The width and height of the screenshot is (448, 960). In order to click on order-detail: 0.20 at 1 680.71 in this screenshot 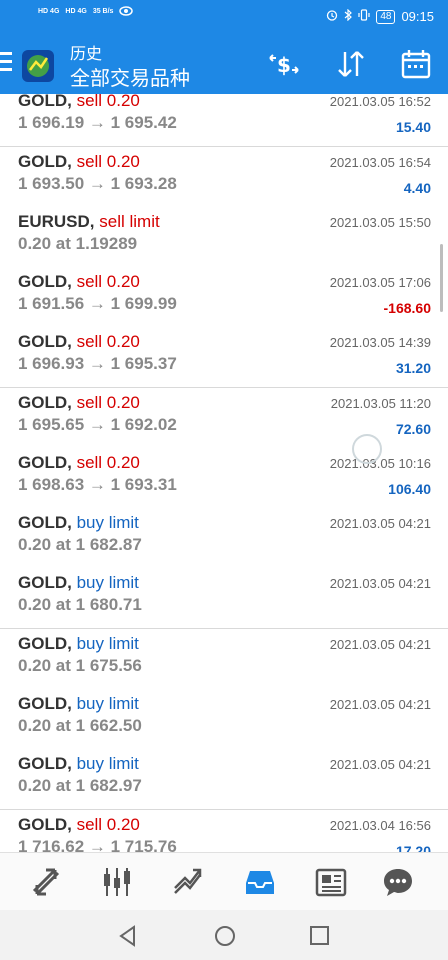, I will do `click(80, 604)`.